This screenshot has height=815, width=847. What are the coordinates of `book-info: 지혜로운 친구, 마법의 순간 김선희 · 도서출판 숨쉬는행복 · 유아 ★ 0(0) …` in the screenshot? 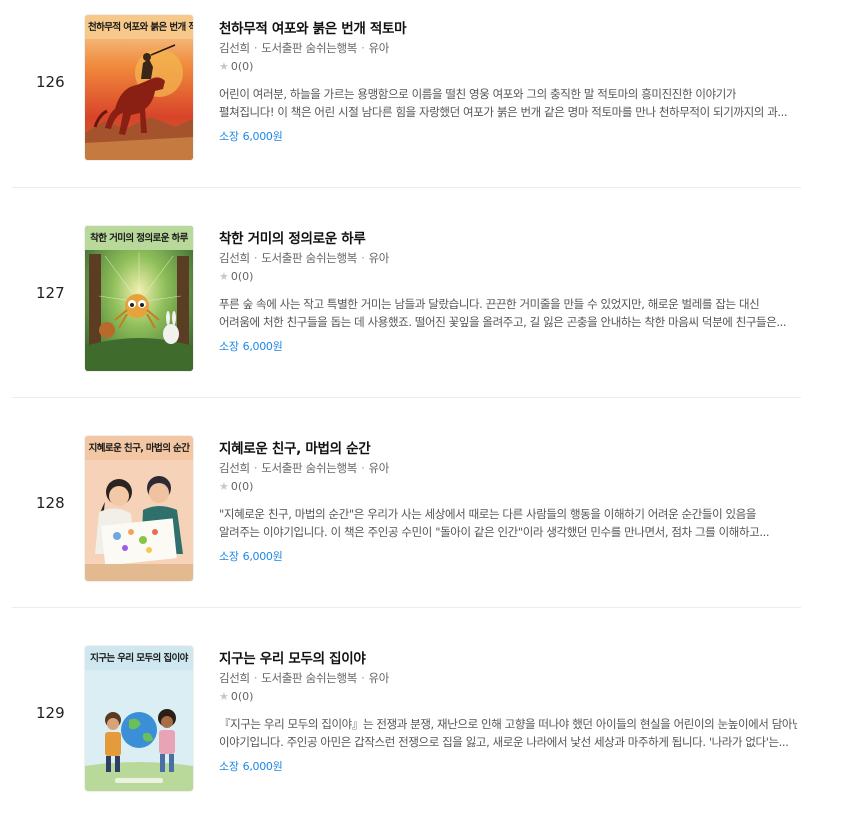 It's located at (509, 502).